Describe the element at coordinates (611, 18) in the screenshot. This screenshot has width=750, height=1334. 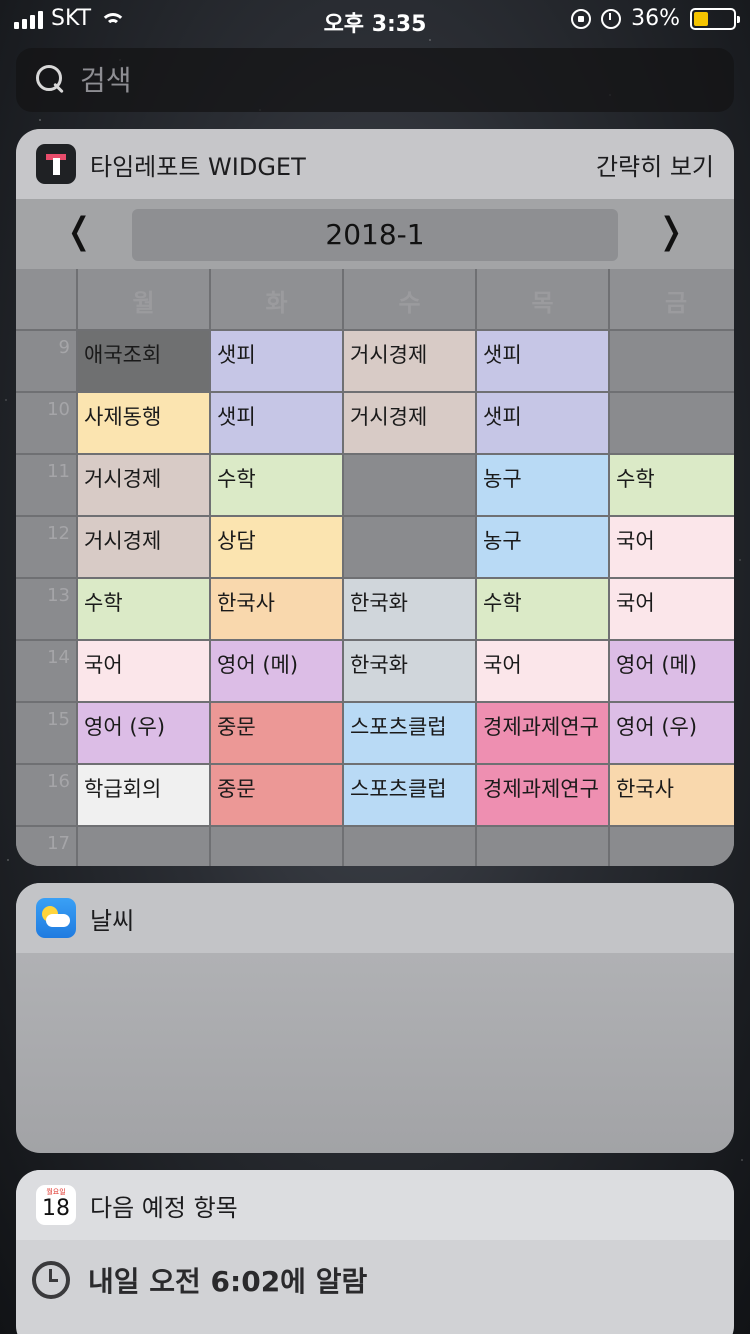
I see `alarm-icon` at that location.